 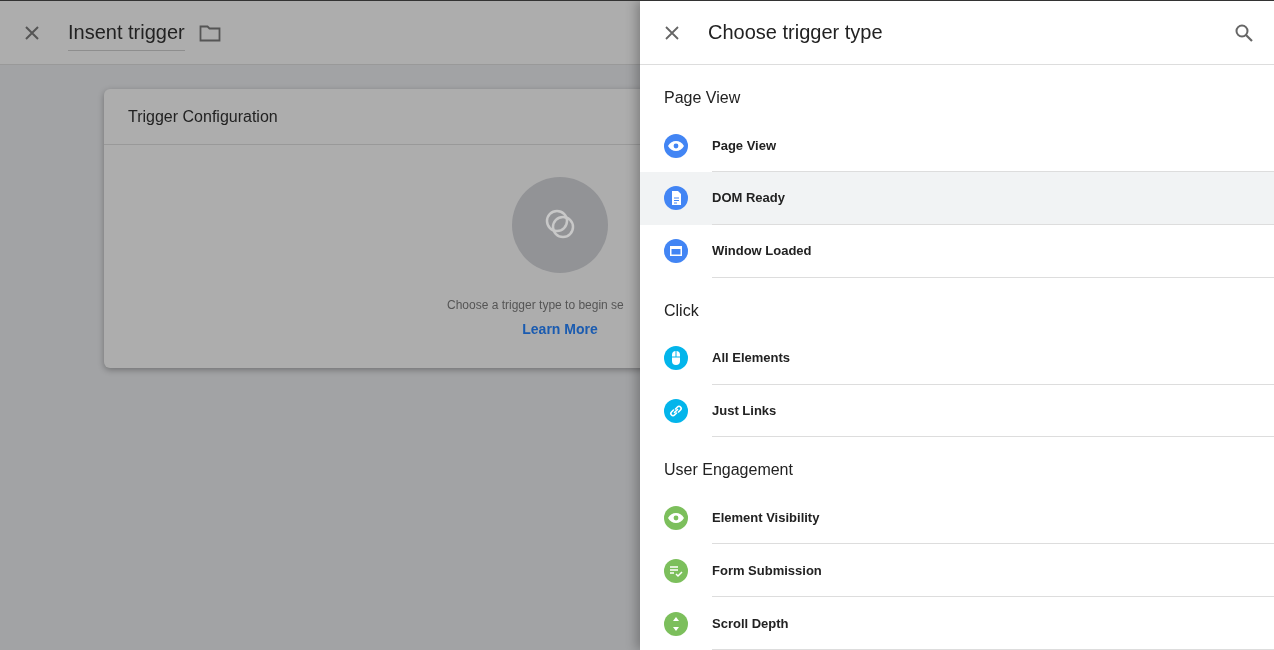 I want to click on trigger-type-item: Scroll Depth, so click(x=957, y=623).